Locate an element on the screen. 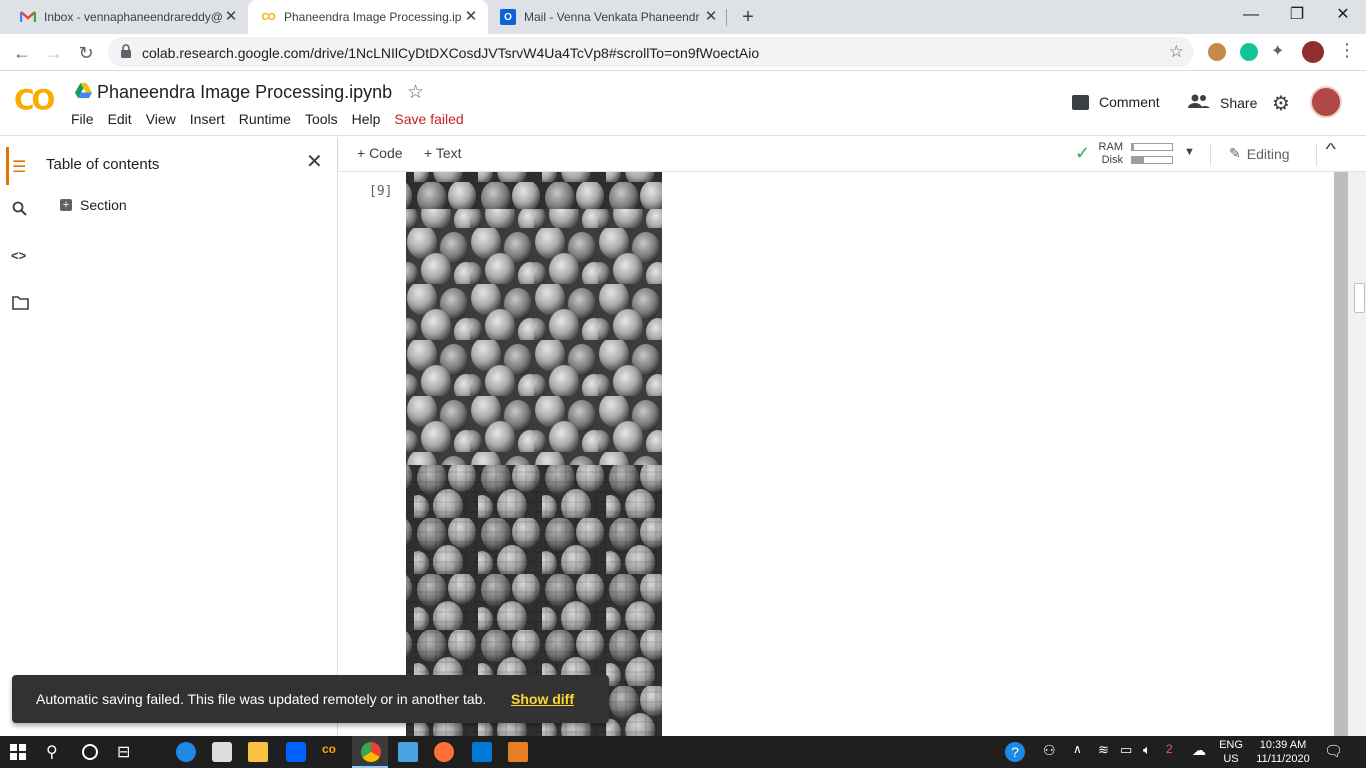 The height and width of the screenshot is (768, 1366). back-icon: ← is located at coordinates (22, 53).